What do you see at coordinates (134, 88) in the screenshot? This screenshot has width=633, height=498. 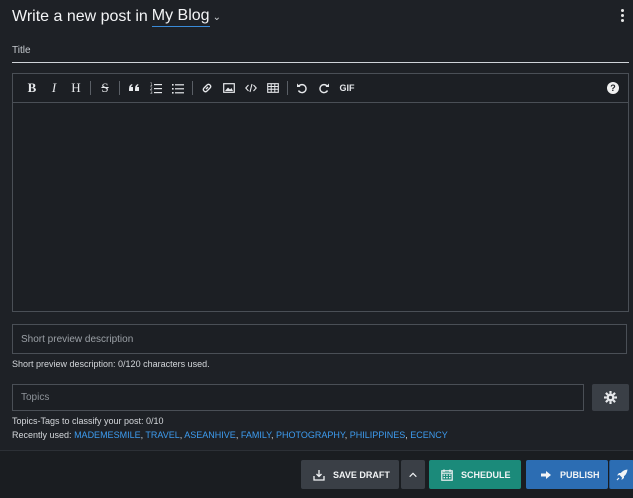 I see `quote-icon` at bounding box center [134, 88].